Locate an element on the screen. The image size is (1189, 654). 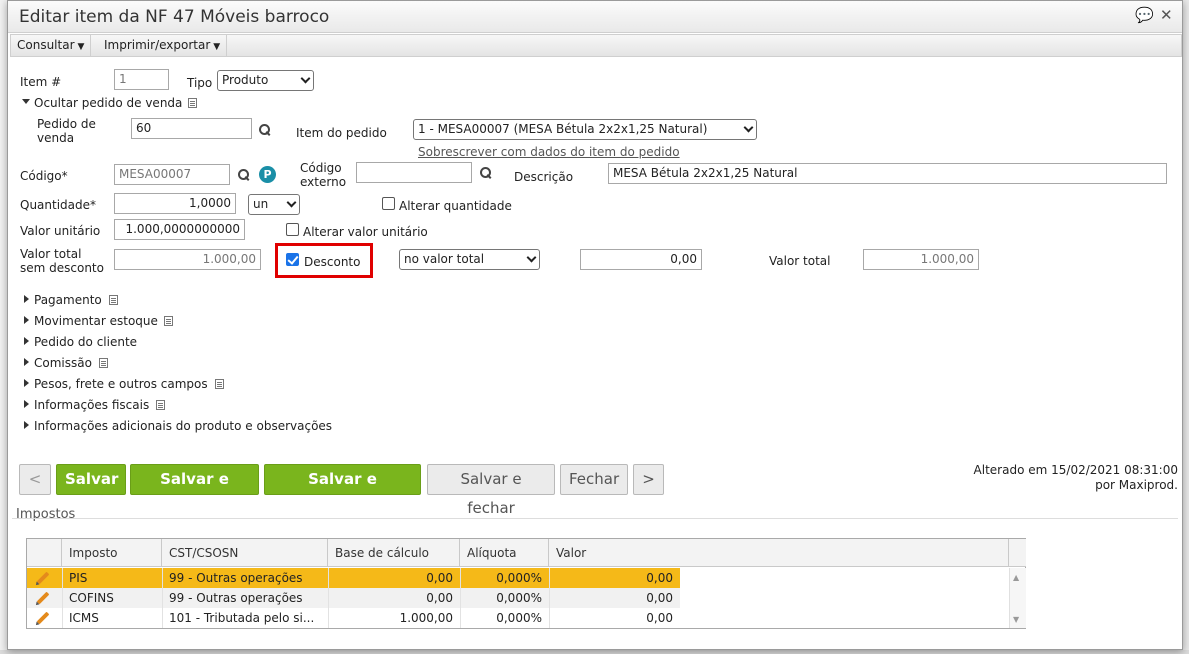
quantidade-field: 1,0000 is located at coordinates (175, 203).